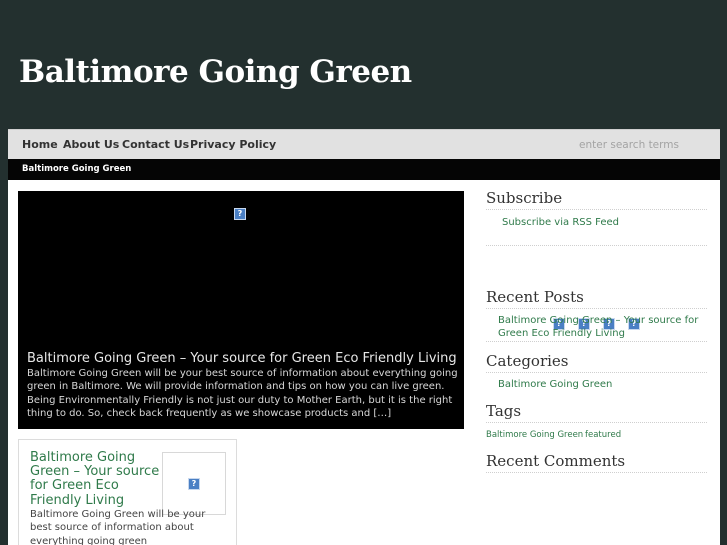 This screenshot has width=727, height=545. What do you see at coordinates (596, 199) in the screenshot?
I see `subscribe-heading: Subscribe` at bounding box center [596, 199].